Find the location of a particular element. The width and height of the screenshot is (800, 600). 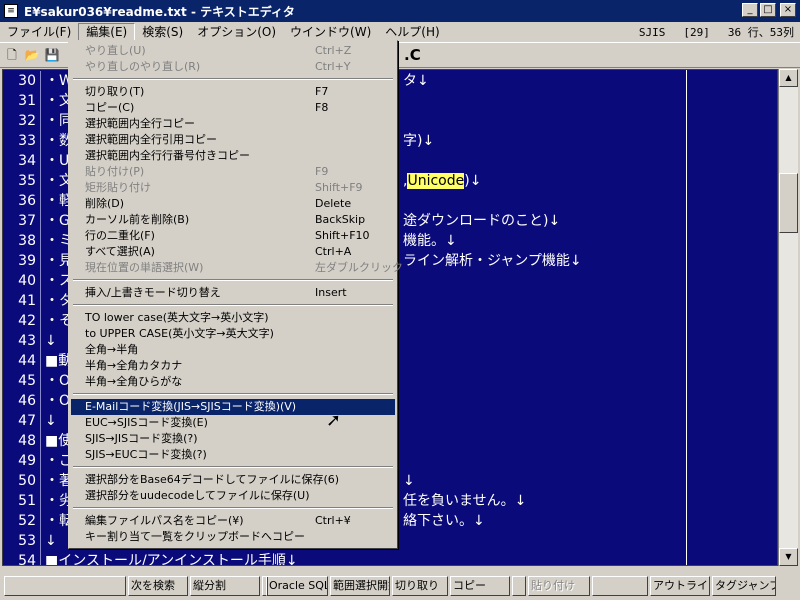

line-tail-text: ライン解析・ジャンプ機能↓ is located at coordinates (492, 261).